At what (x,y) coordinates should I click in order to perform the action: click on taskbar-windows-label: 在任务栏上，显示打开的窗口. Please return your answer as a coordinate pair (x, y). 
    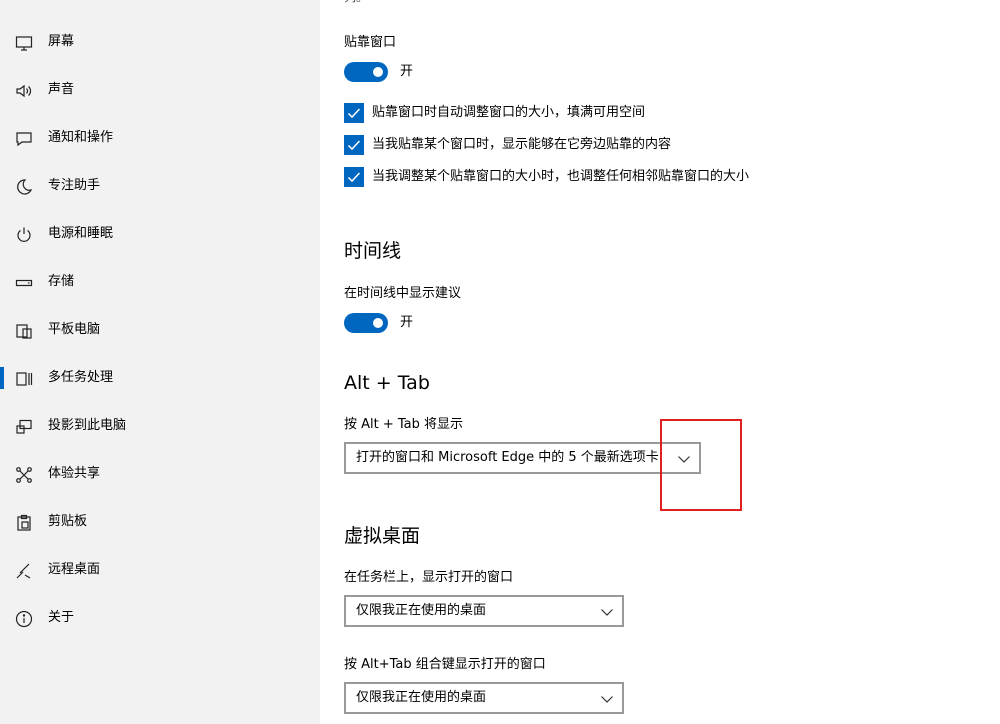
    Looking at the image, I should click on (429, 577).